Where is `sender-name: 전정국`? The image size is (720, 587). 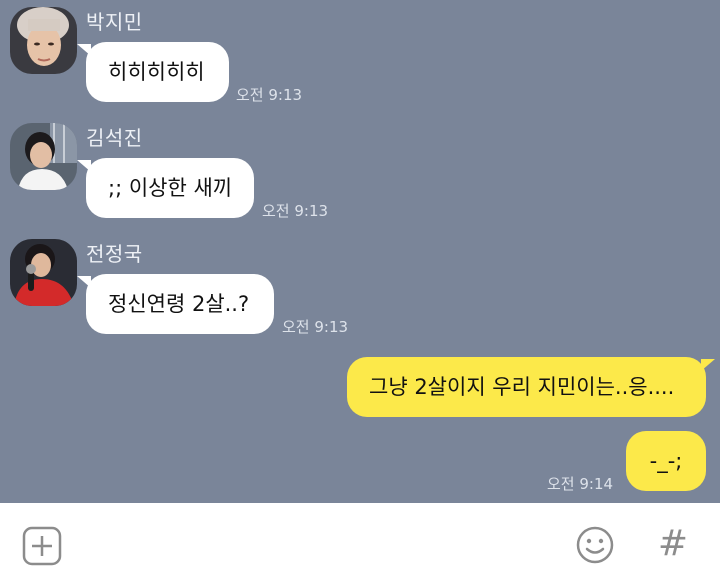 sender-name: 전정국 is located at coordinates (114, 254).